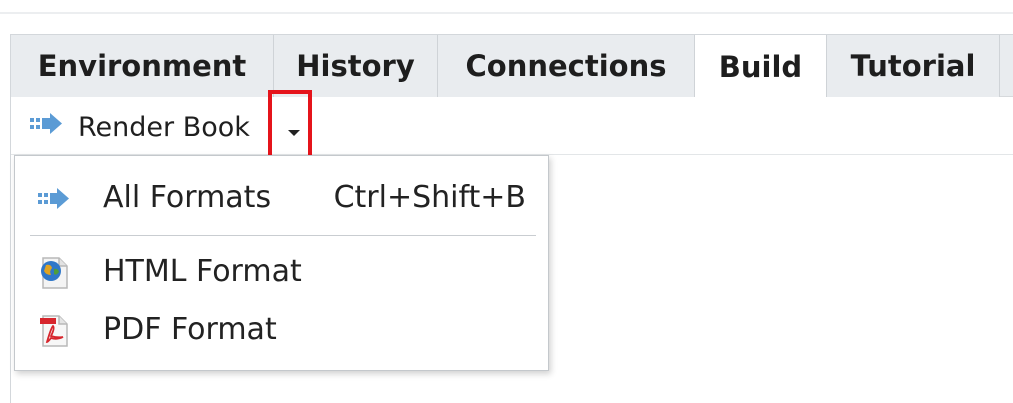 The image size is (1013, 403). Describe the element at coordinates (281, 197) in the screenshot. I see `menu-item-all-formats: All Formats Ctrl+Shift+B` at that location.